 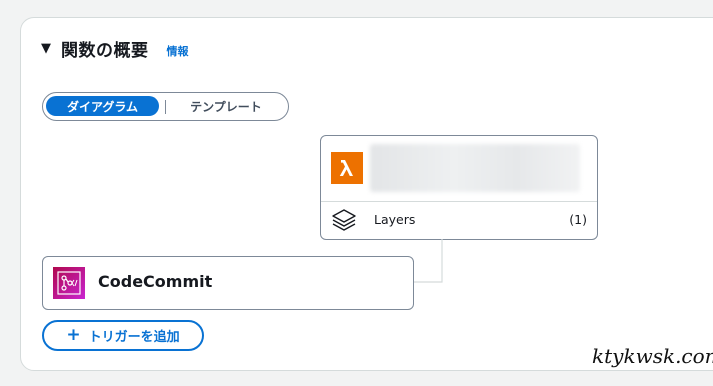 What do you see at coordinates (459, 201) in the screenshot?
I see `function-node-divider` at bounding box center [459, 201].